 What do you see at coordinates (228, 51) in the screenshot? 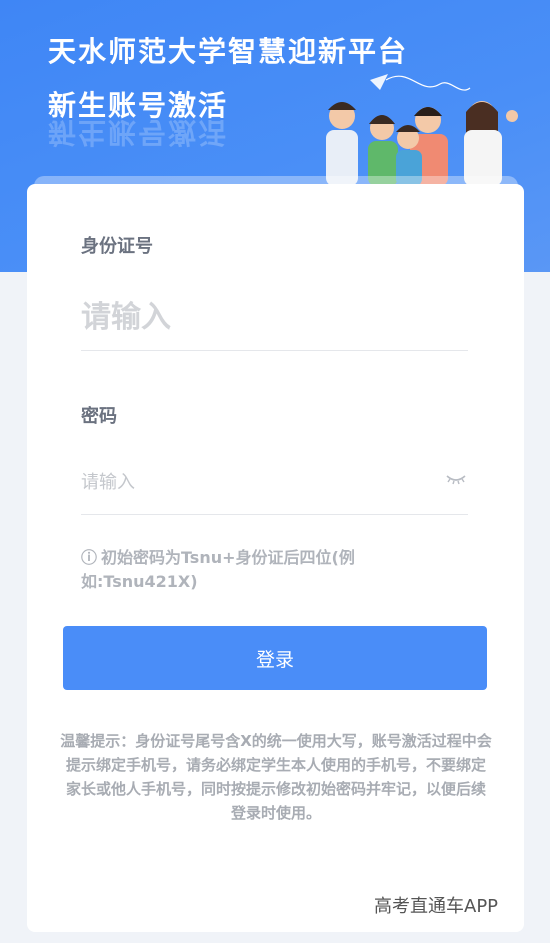
I see `page-title: 天水师范大学智慧迎新平台` at bounding box center [228, 51].